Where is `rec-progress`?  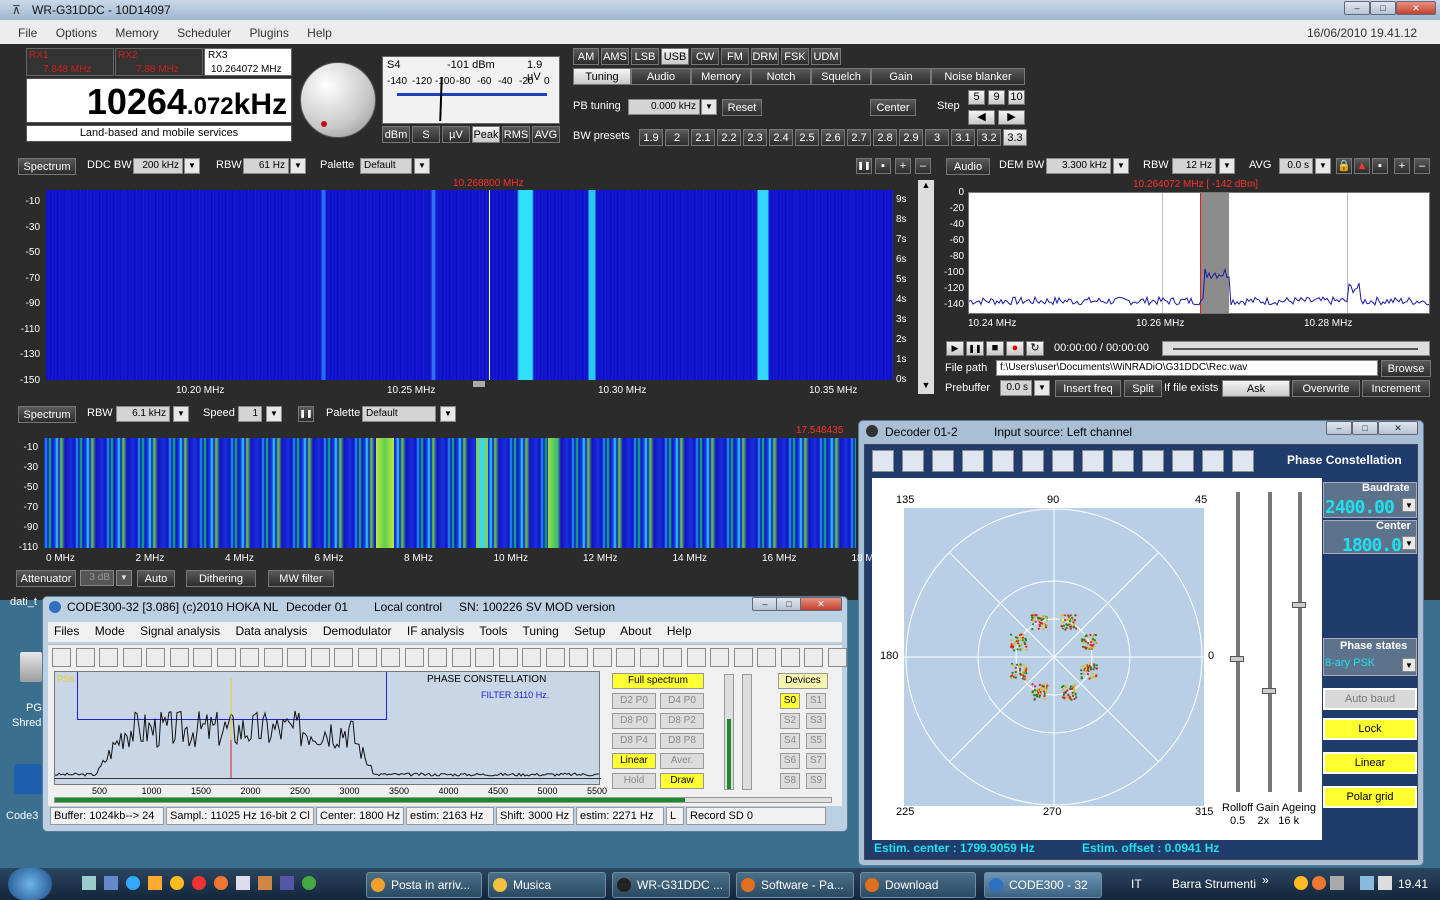 rec-progress is located at coordinates (1296, 348).